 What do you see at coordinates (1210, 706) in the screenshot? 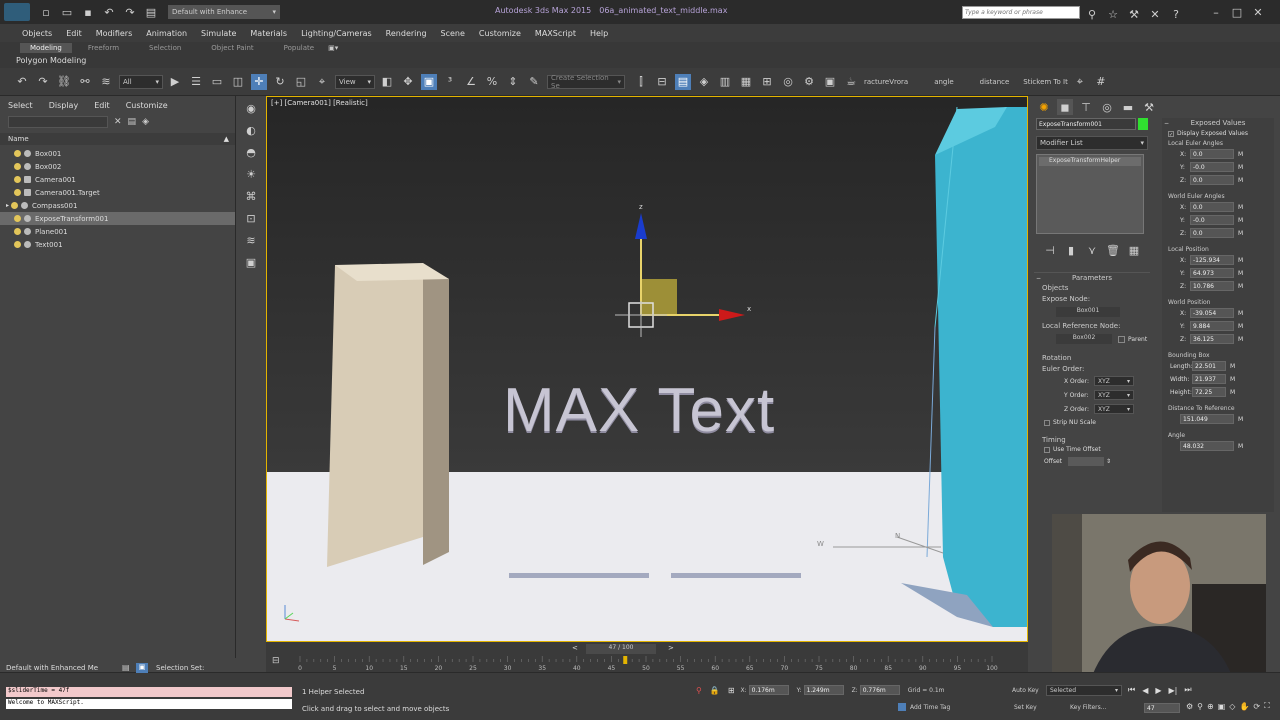
I see `zoom-all-icon: ⊕` at bounding box center [1210, 706].